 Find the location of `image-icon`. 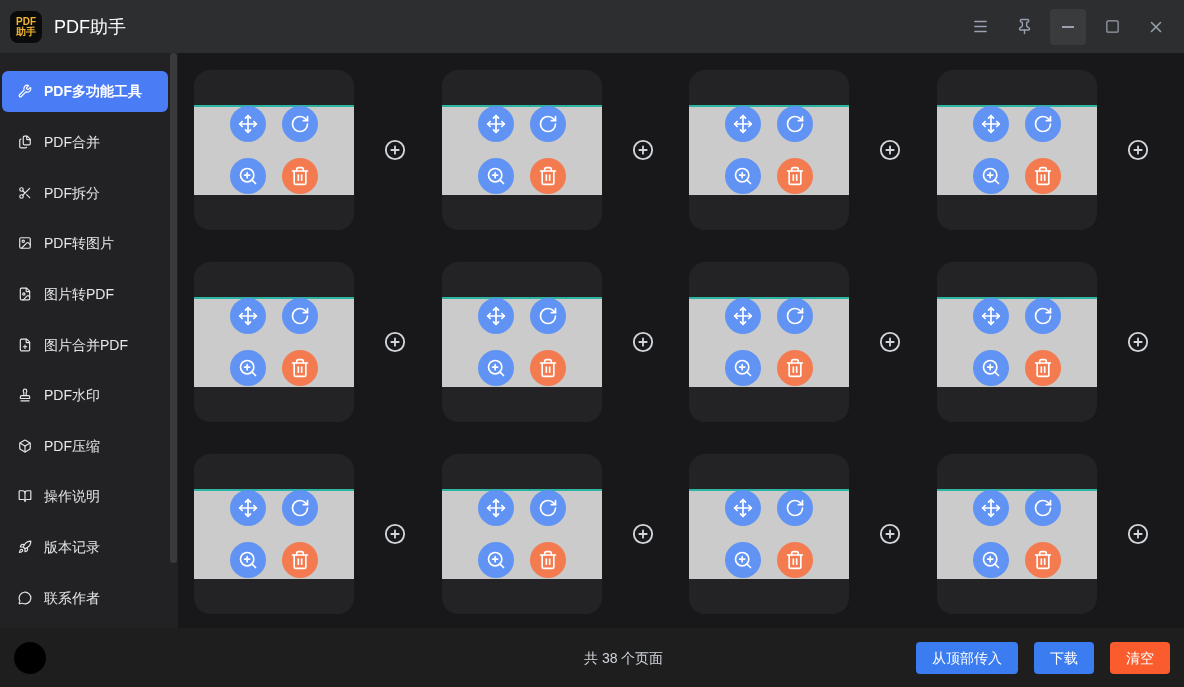

image-icon is located at coordinates (25, 243).